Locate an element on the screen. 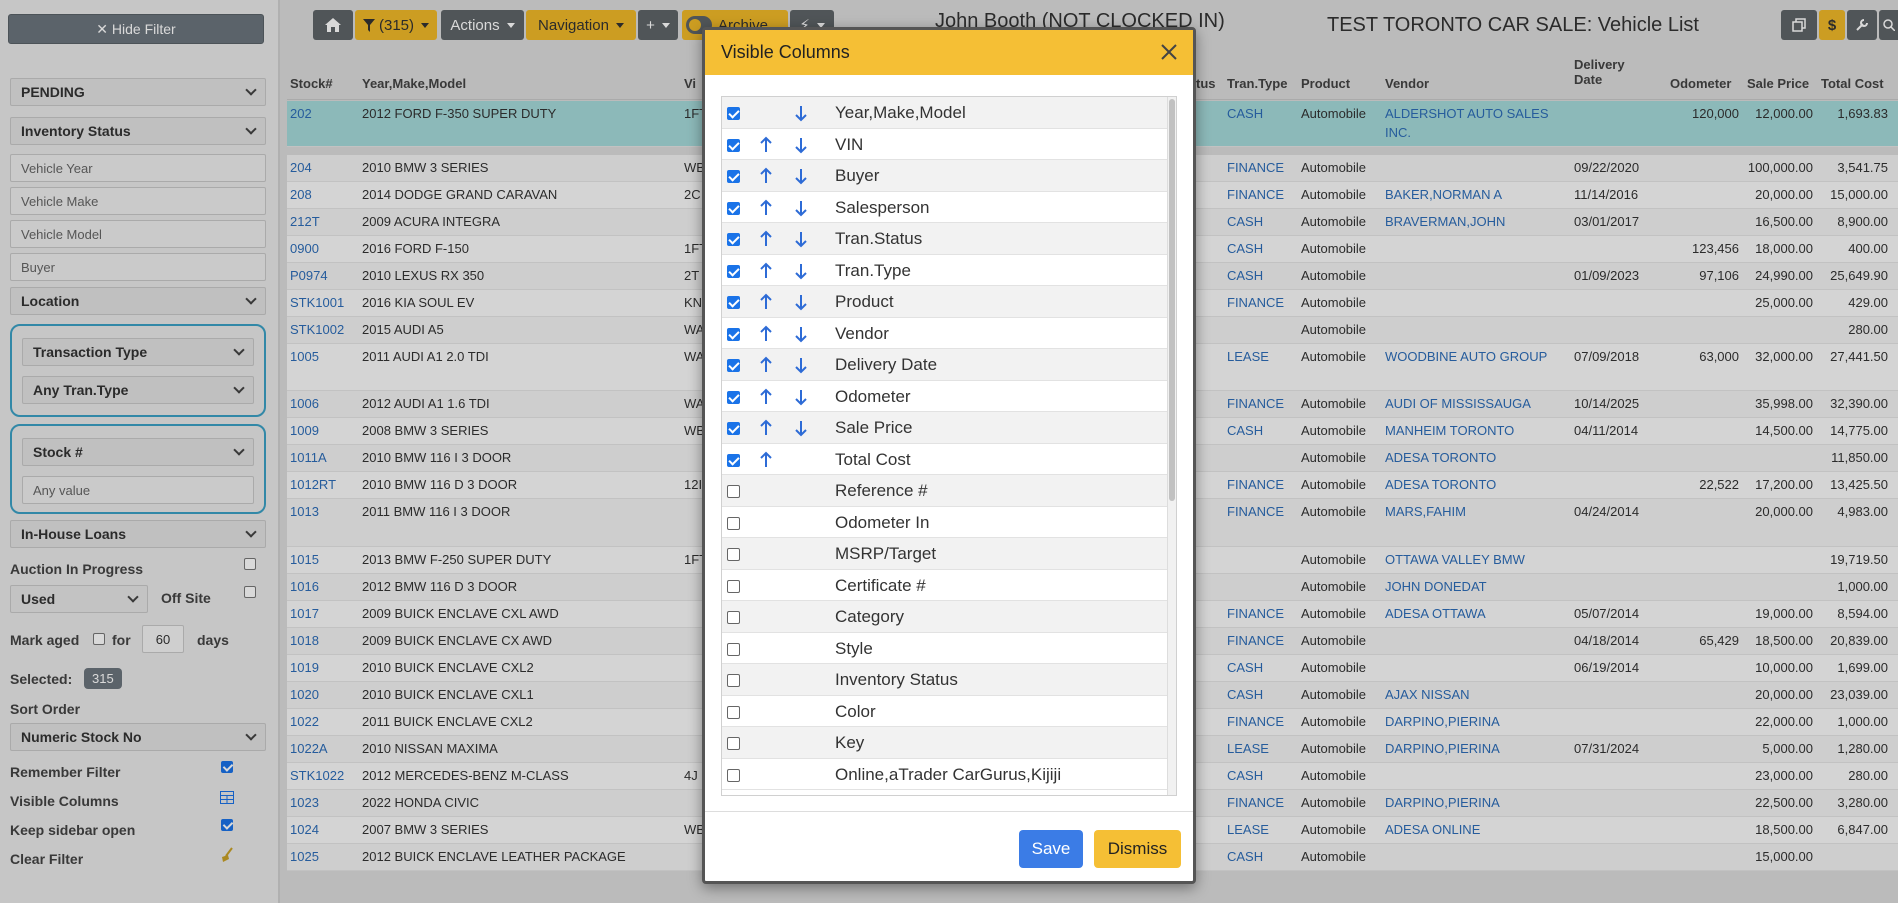 This screenshot has width=1898, height=903. column-option: Online,aTrader CarGurus,Kijiji is located at coordinates (945, 774).